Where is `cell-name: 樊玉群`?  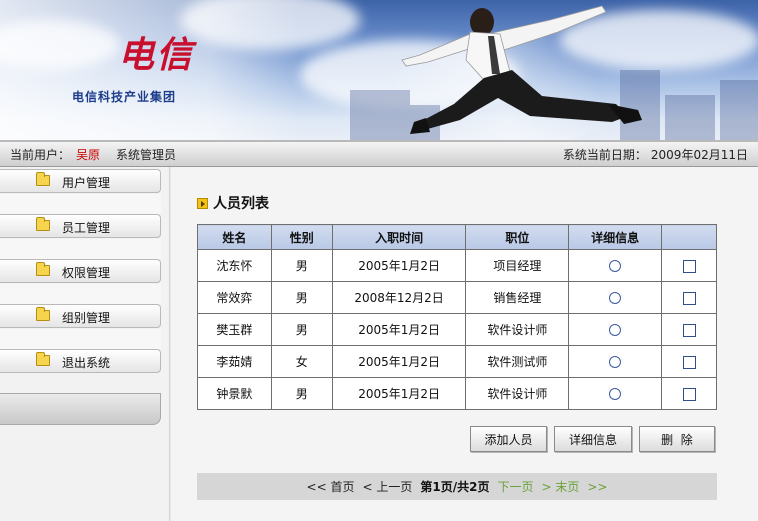 cell-name: 樊玉群 is located at coordinates (234, 329).